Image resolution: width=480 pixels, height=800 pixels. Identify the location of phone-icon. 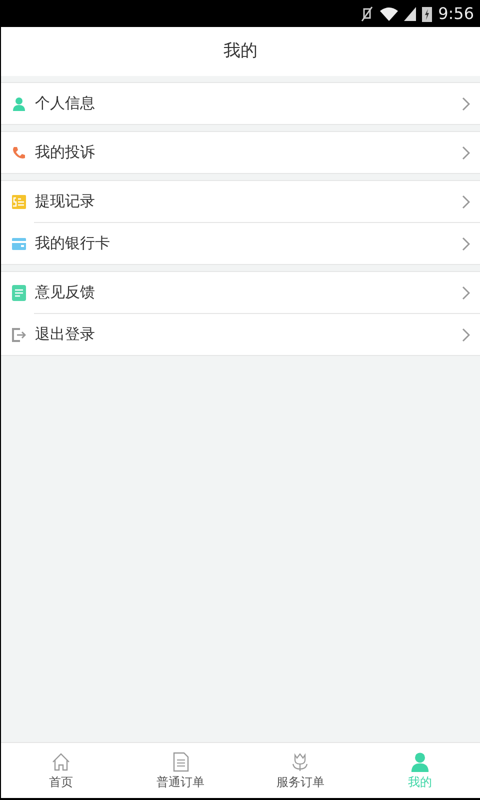
(19, 153).